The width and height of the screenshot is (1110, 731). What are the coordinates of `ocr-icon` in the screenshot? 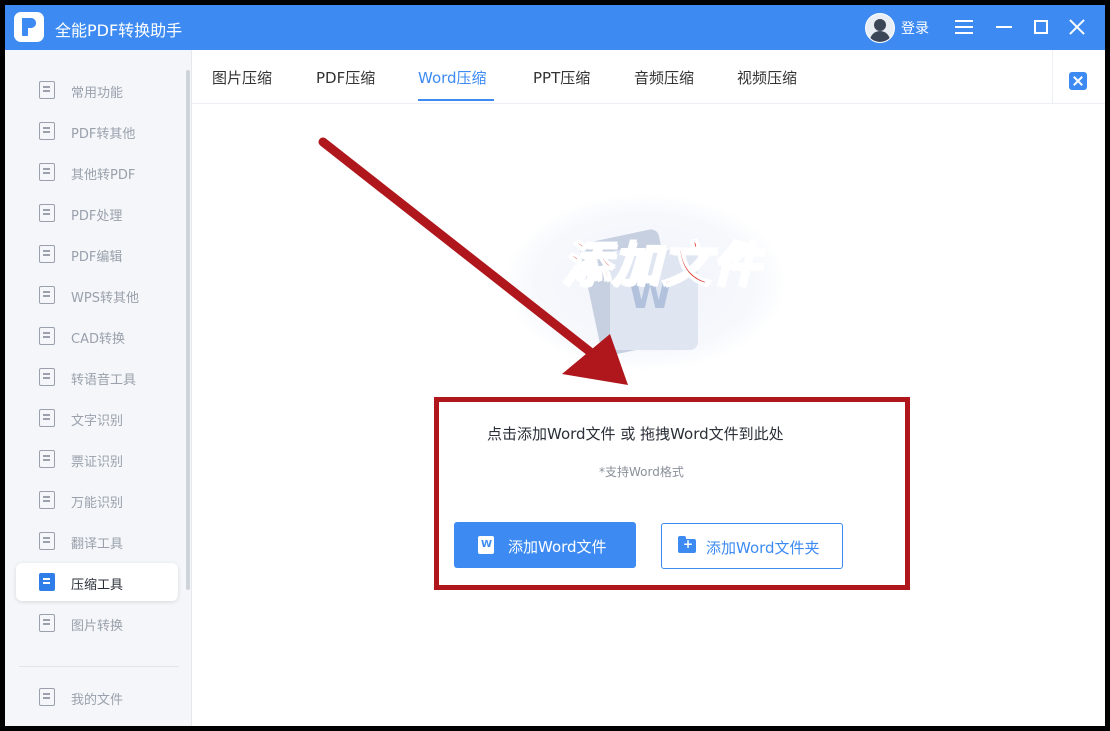 It's located at (47, 418).